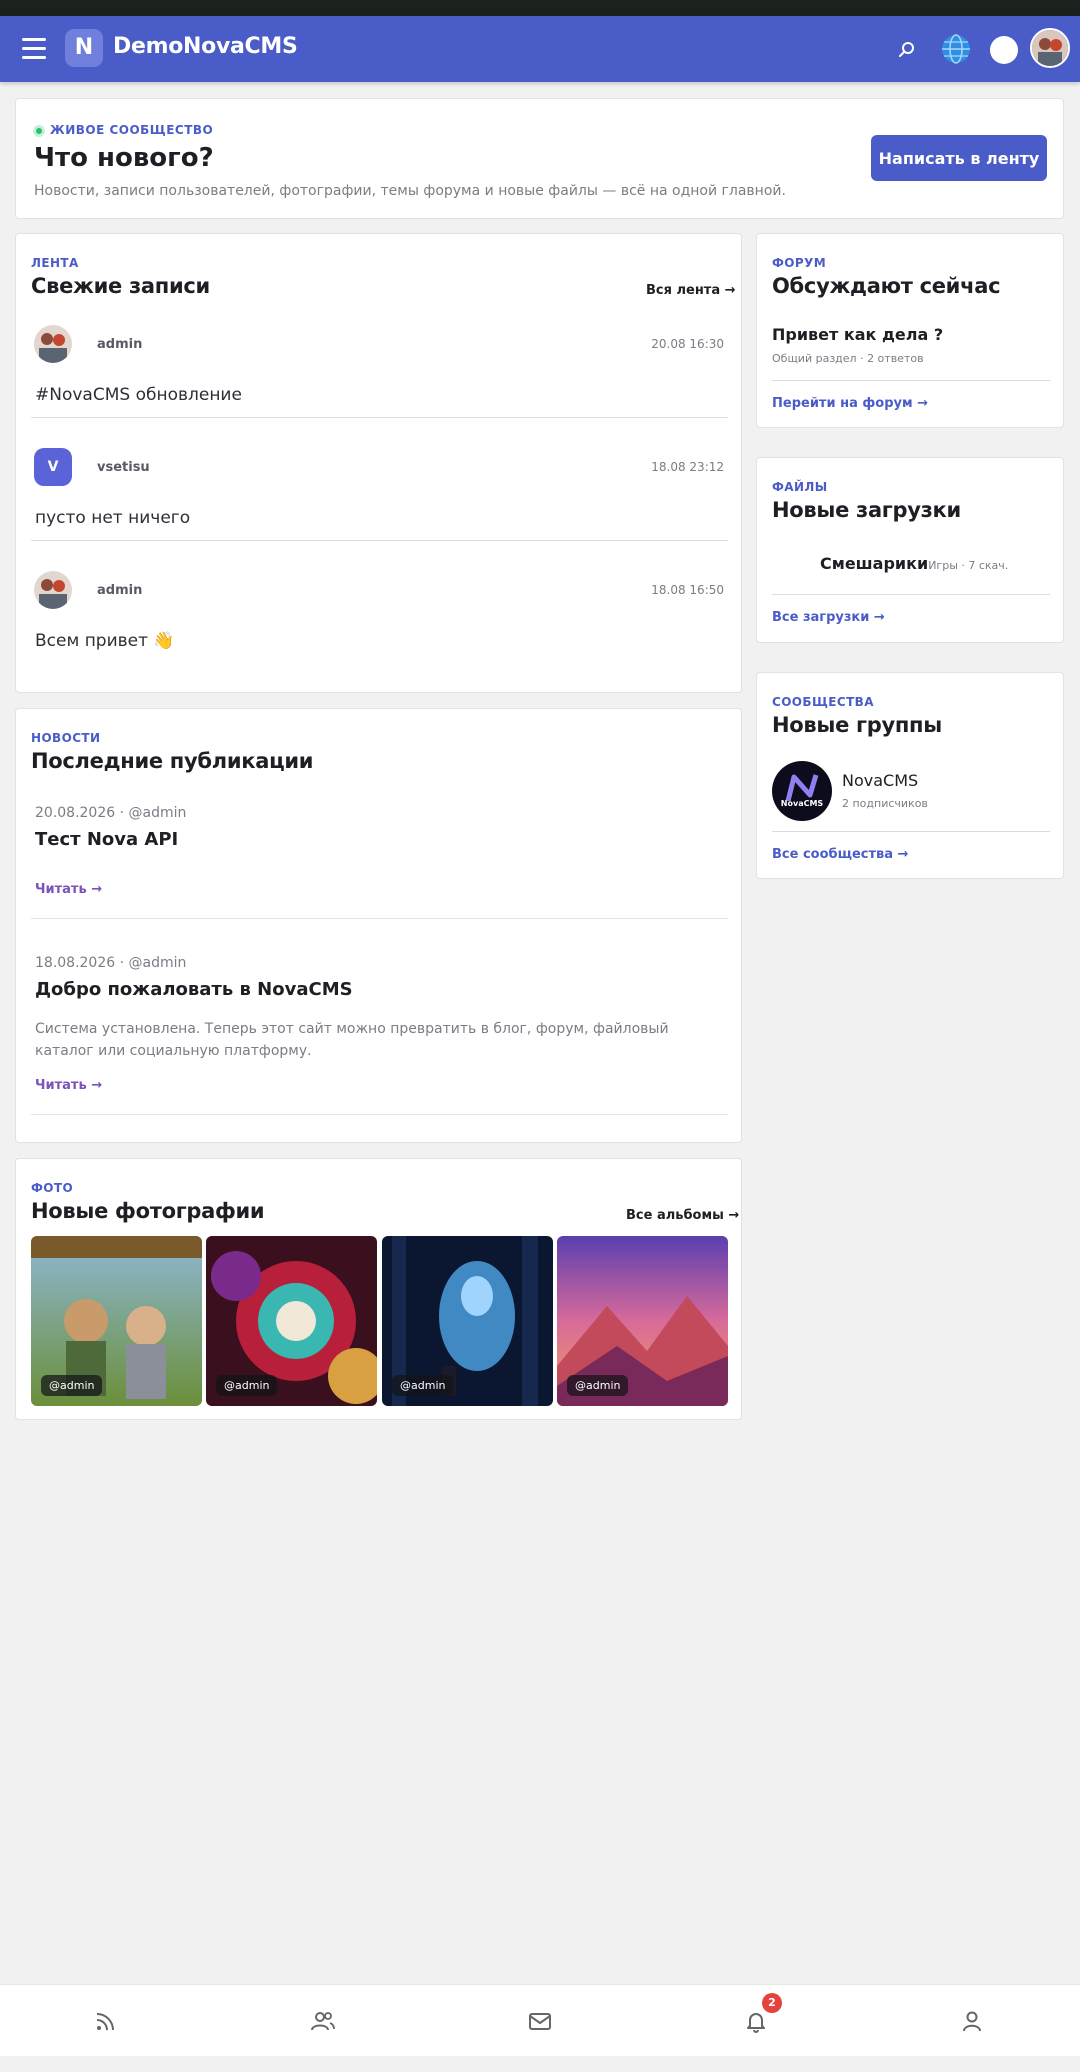 The image size is (1080, 2072). I want to click on post-time: 18.08 16:50, so click(687, 590).